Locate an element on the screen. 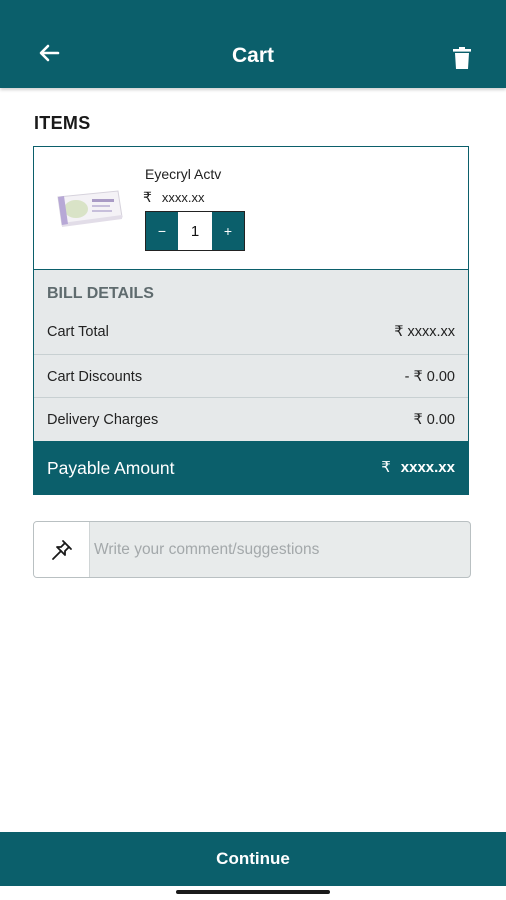  delete-cart-button is located at coordinates (462, 58).